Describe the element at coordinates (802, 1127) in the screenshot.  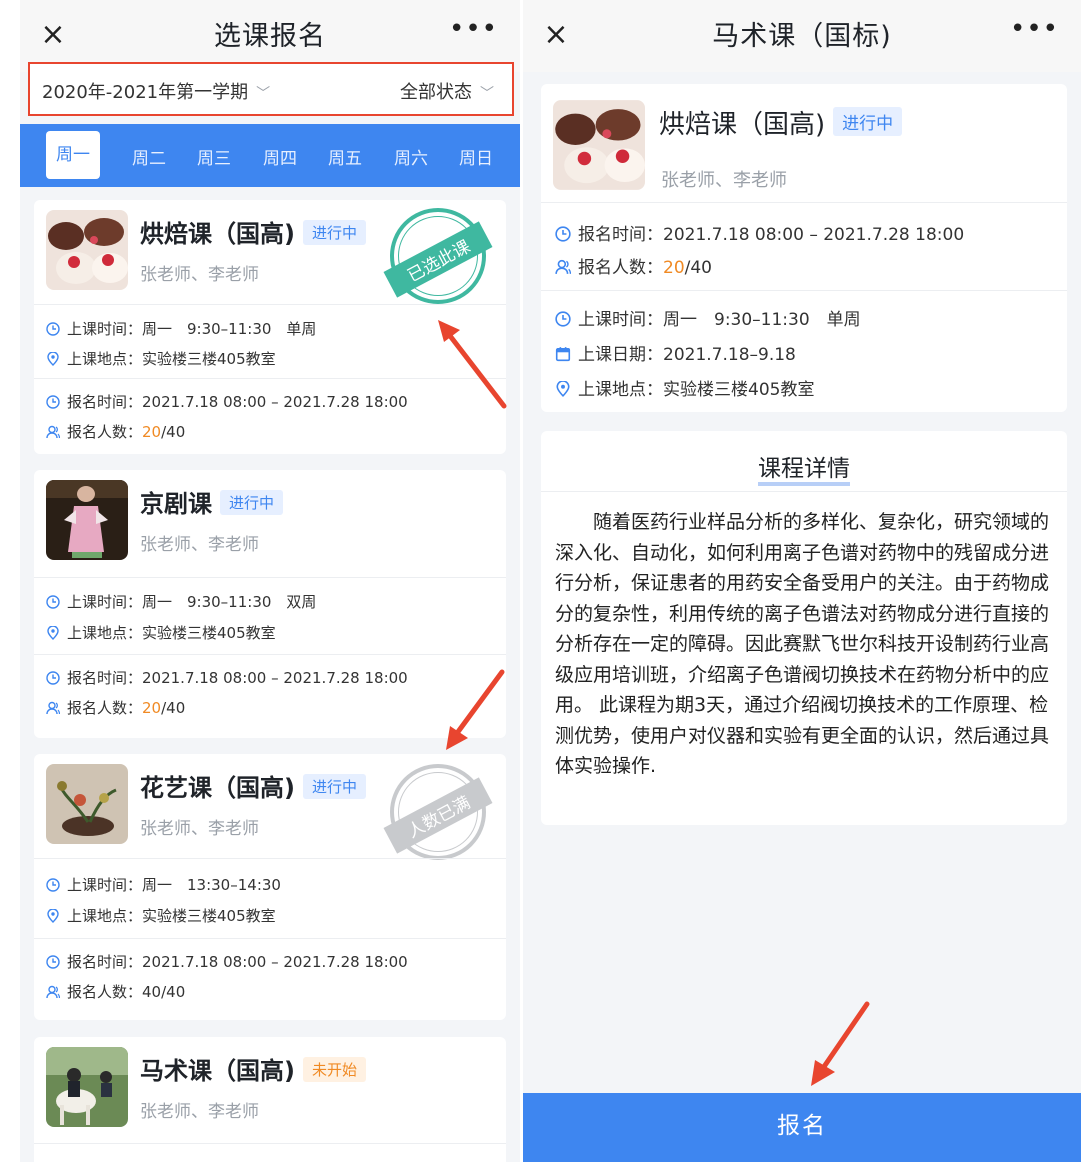
I see `signup-button: 报名` at that location.